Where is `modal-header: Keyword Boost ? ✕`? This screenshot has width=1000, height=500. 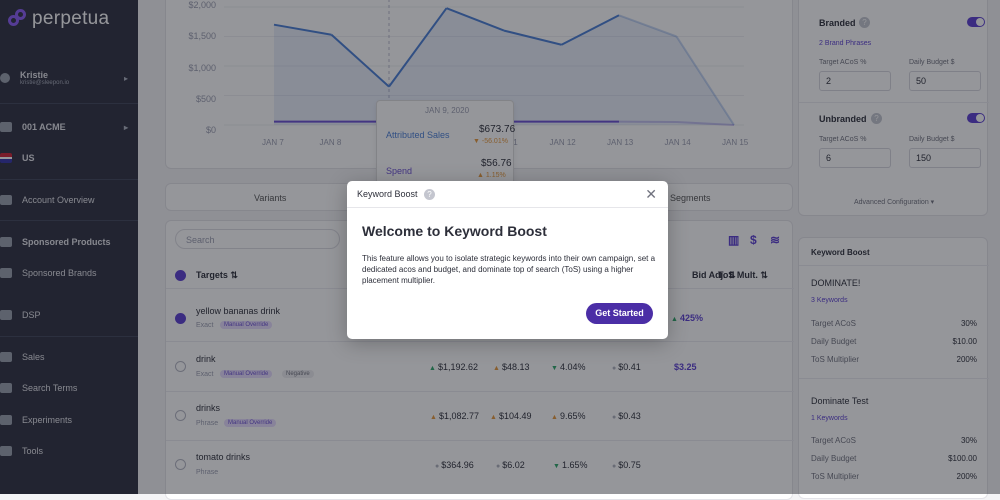
modal-header: Keyword Boost ? ✕ is located at coordinates (507, 194).